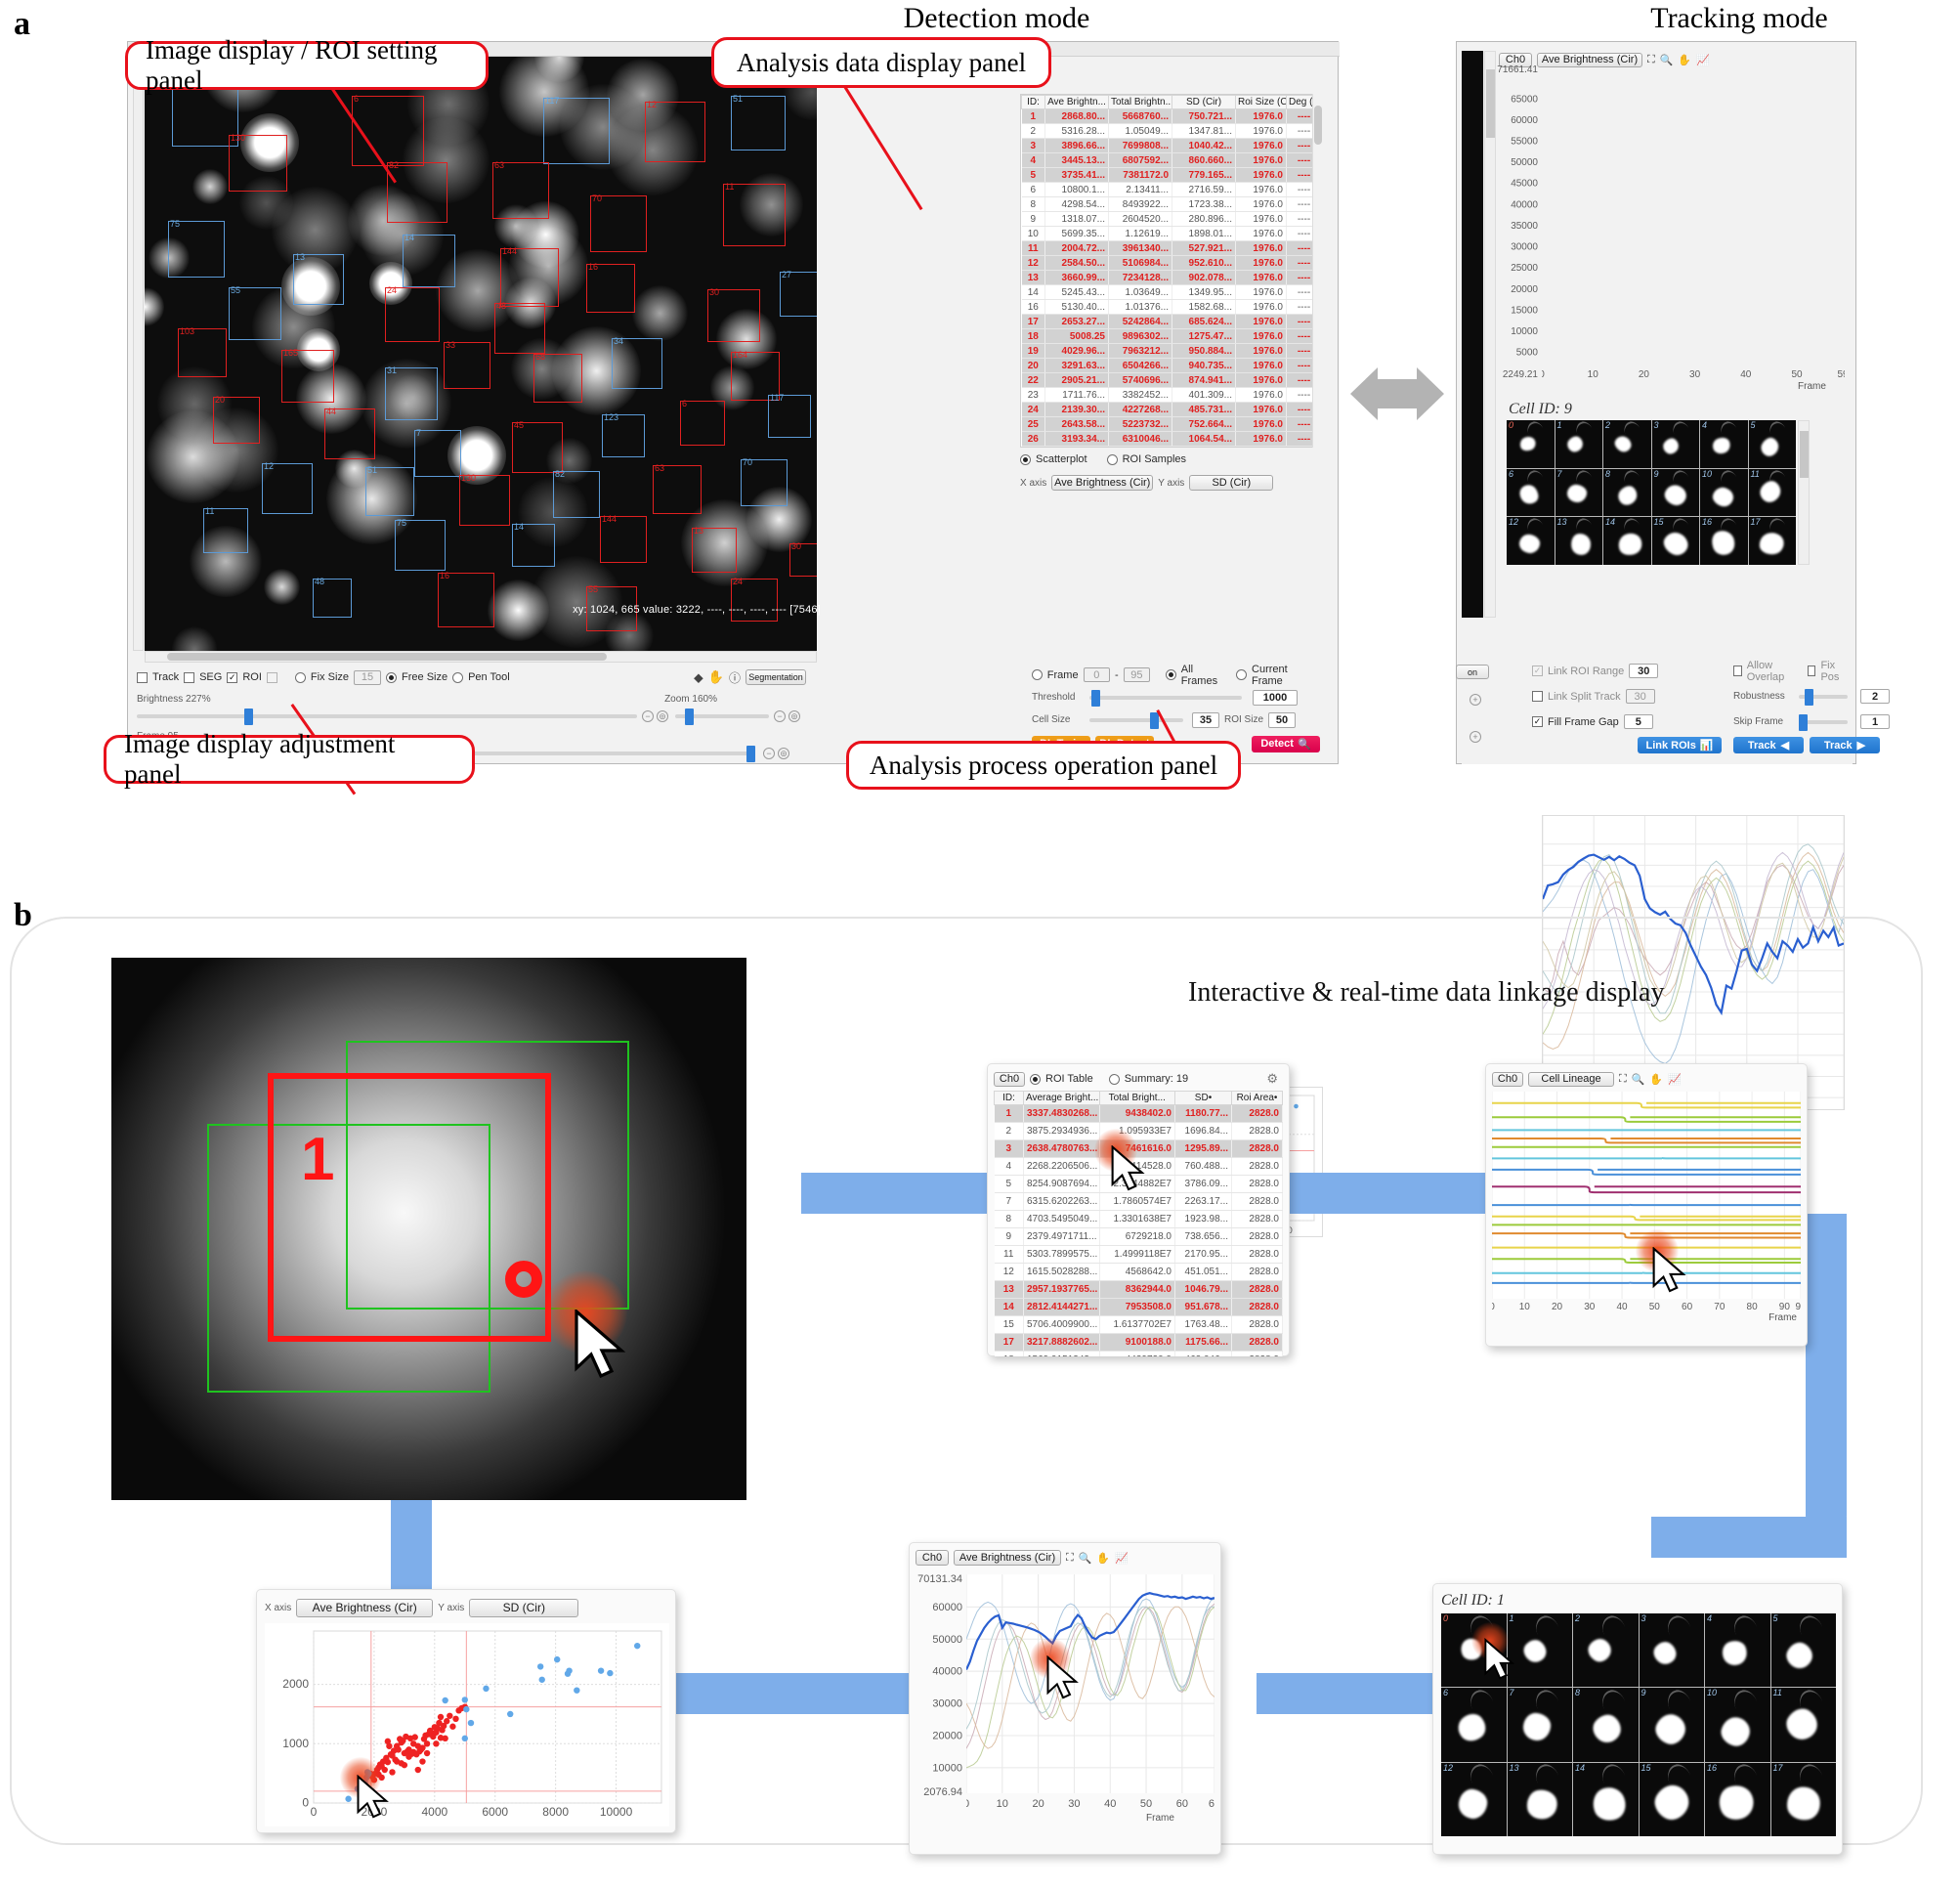 Image resolution: width=1960 pixels, height=1890 pixels. I want to click on zoom-reset-icon: ⊚, so click(794, 716).